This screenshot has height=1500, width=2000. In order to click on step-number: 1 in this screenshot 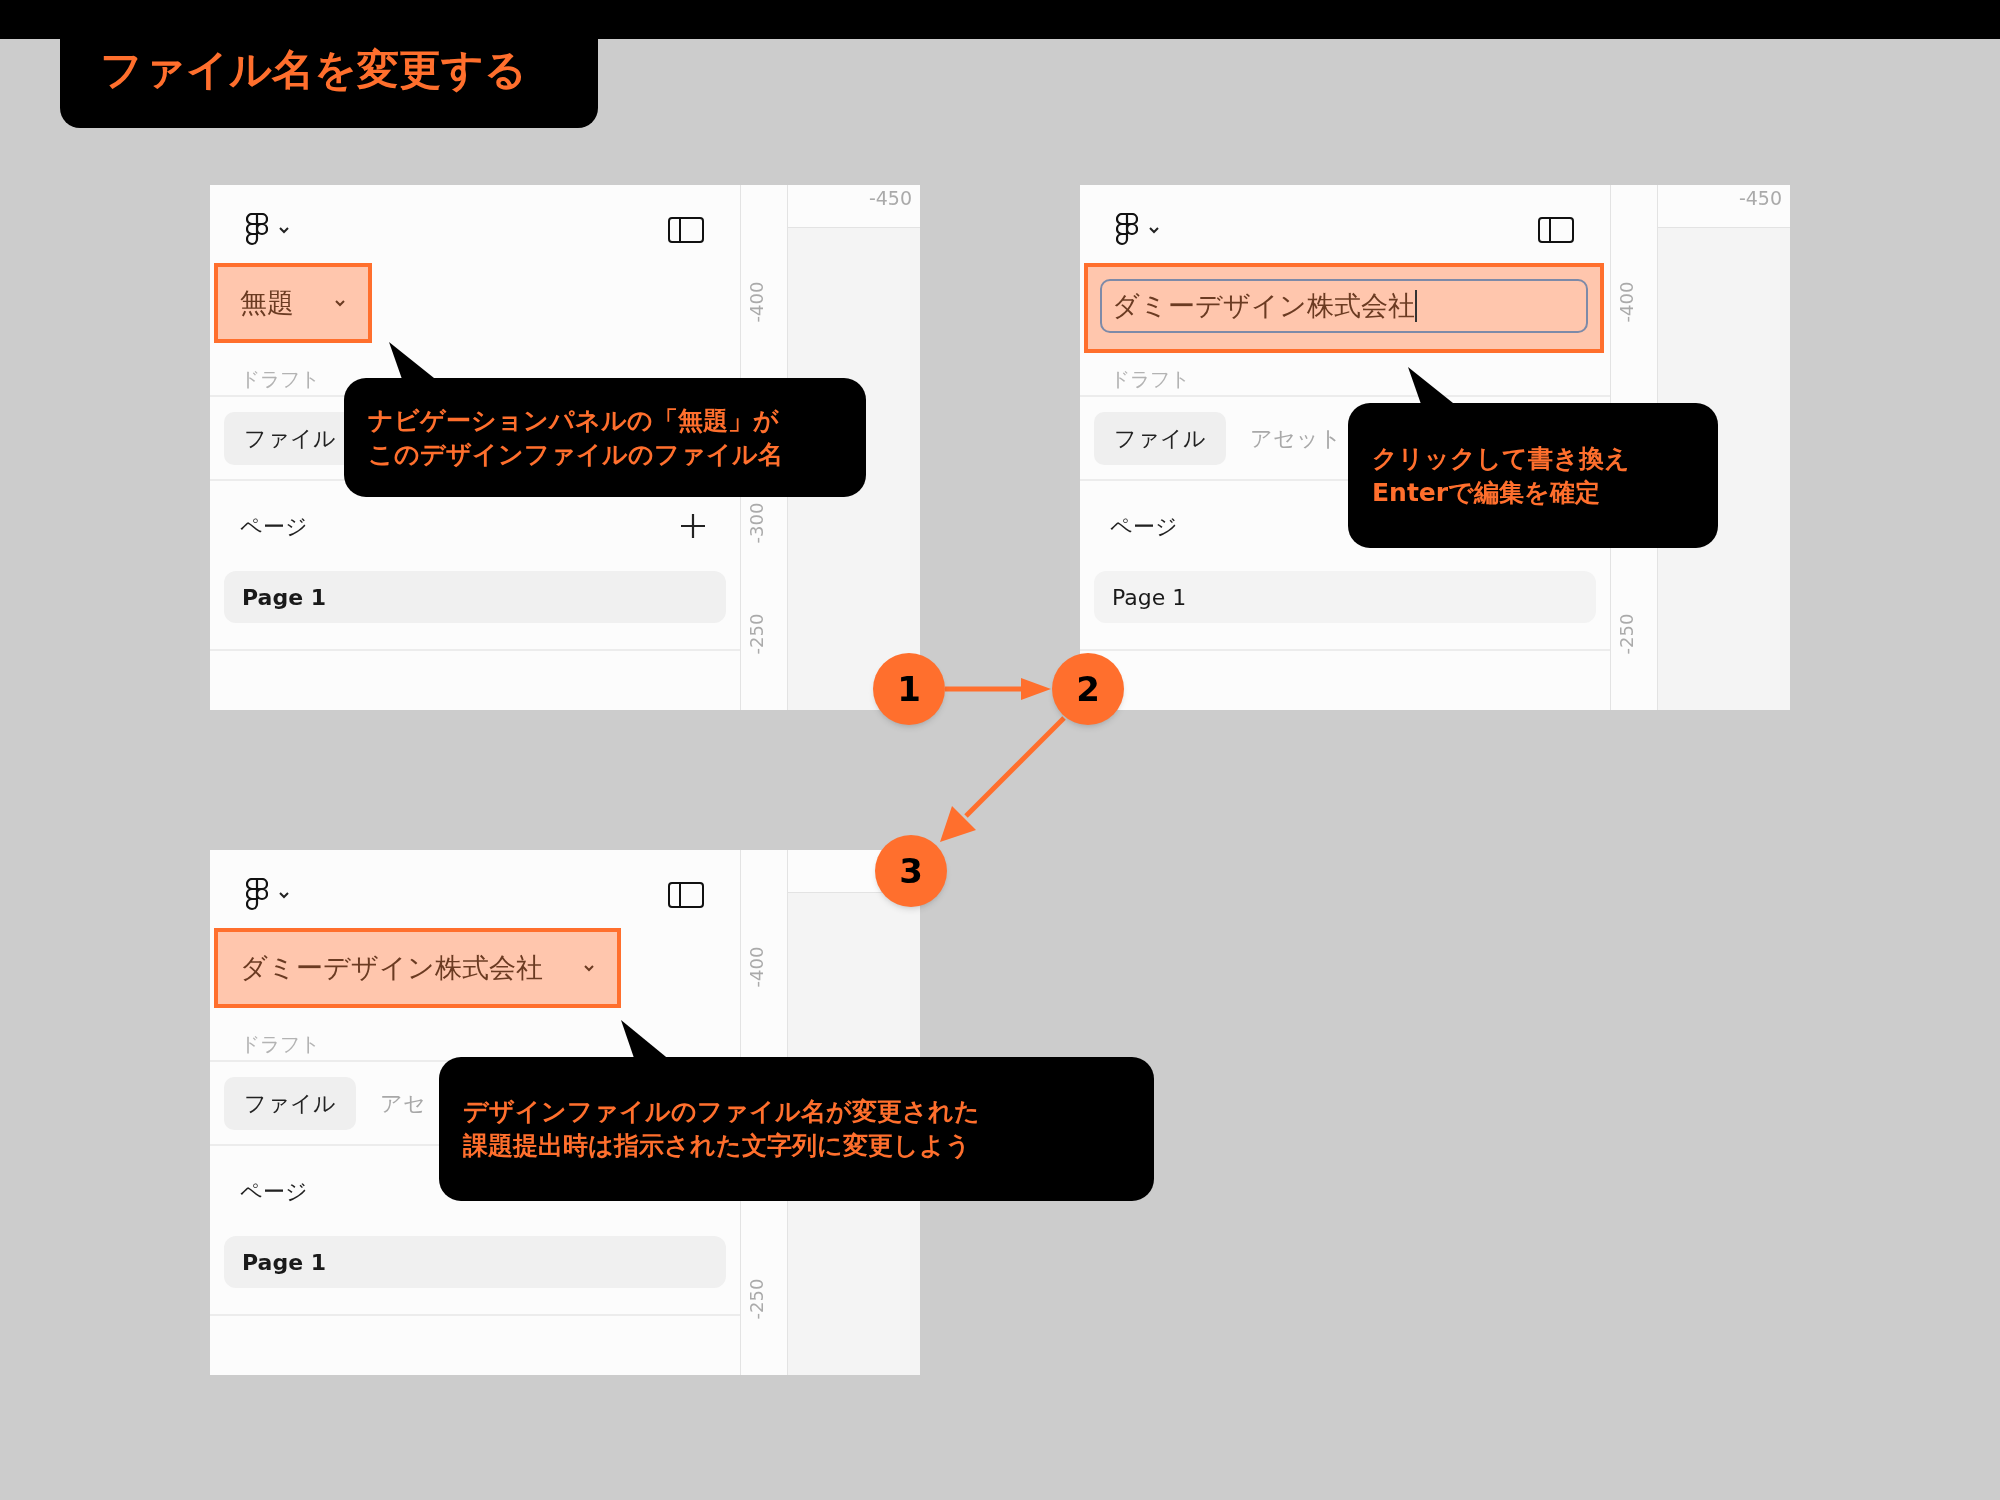, I will do `click(909, 689)`.